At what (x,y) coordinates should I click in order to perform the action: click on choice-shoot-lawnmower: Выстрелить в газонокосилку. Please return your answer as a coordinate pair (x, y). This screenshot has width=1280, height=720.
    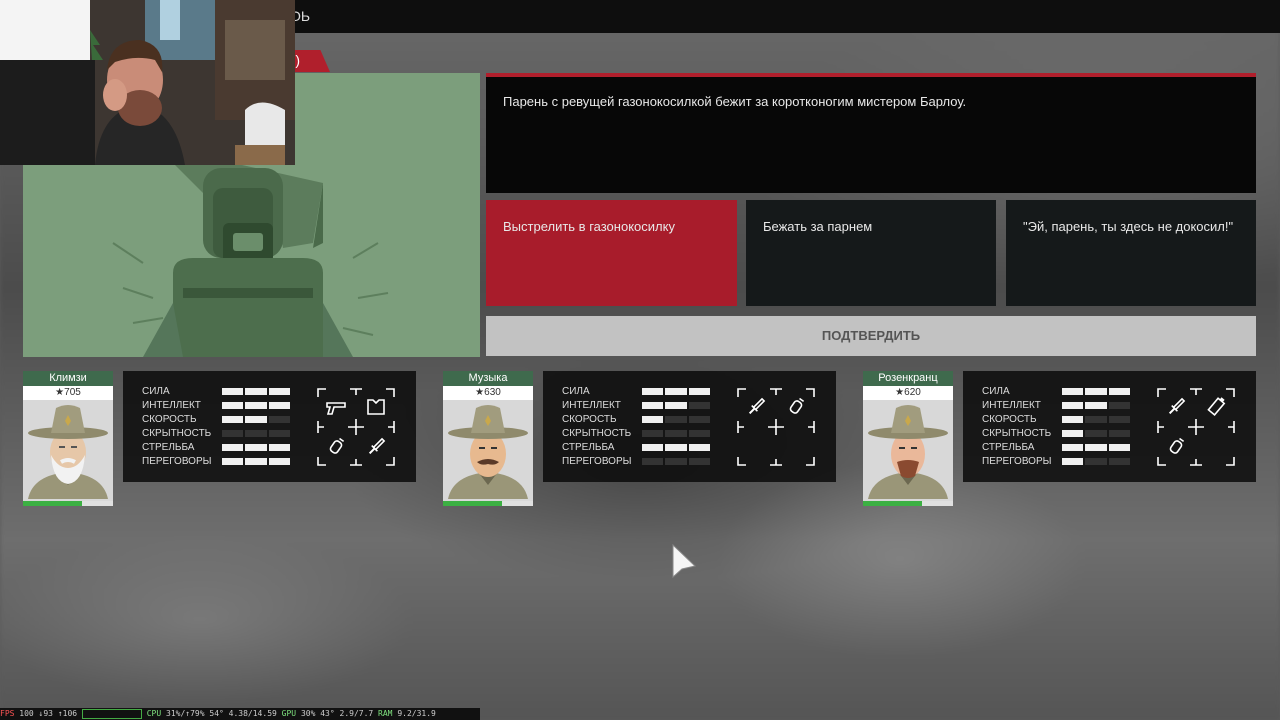
    Looking at the image, I should click on (611, 253).